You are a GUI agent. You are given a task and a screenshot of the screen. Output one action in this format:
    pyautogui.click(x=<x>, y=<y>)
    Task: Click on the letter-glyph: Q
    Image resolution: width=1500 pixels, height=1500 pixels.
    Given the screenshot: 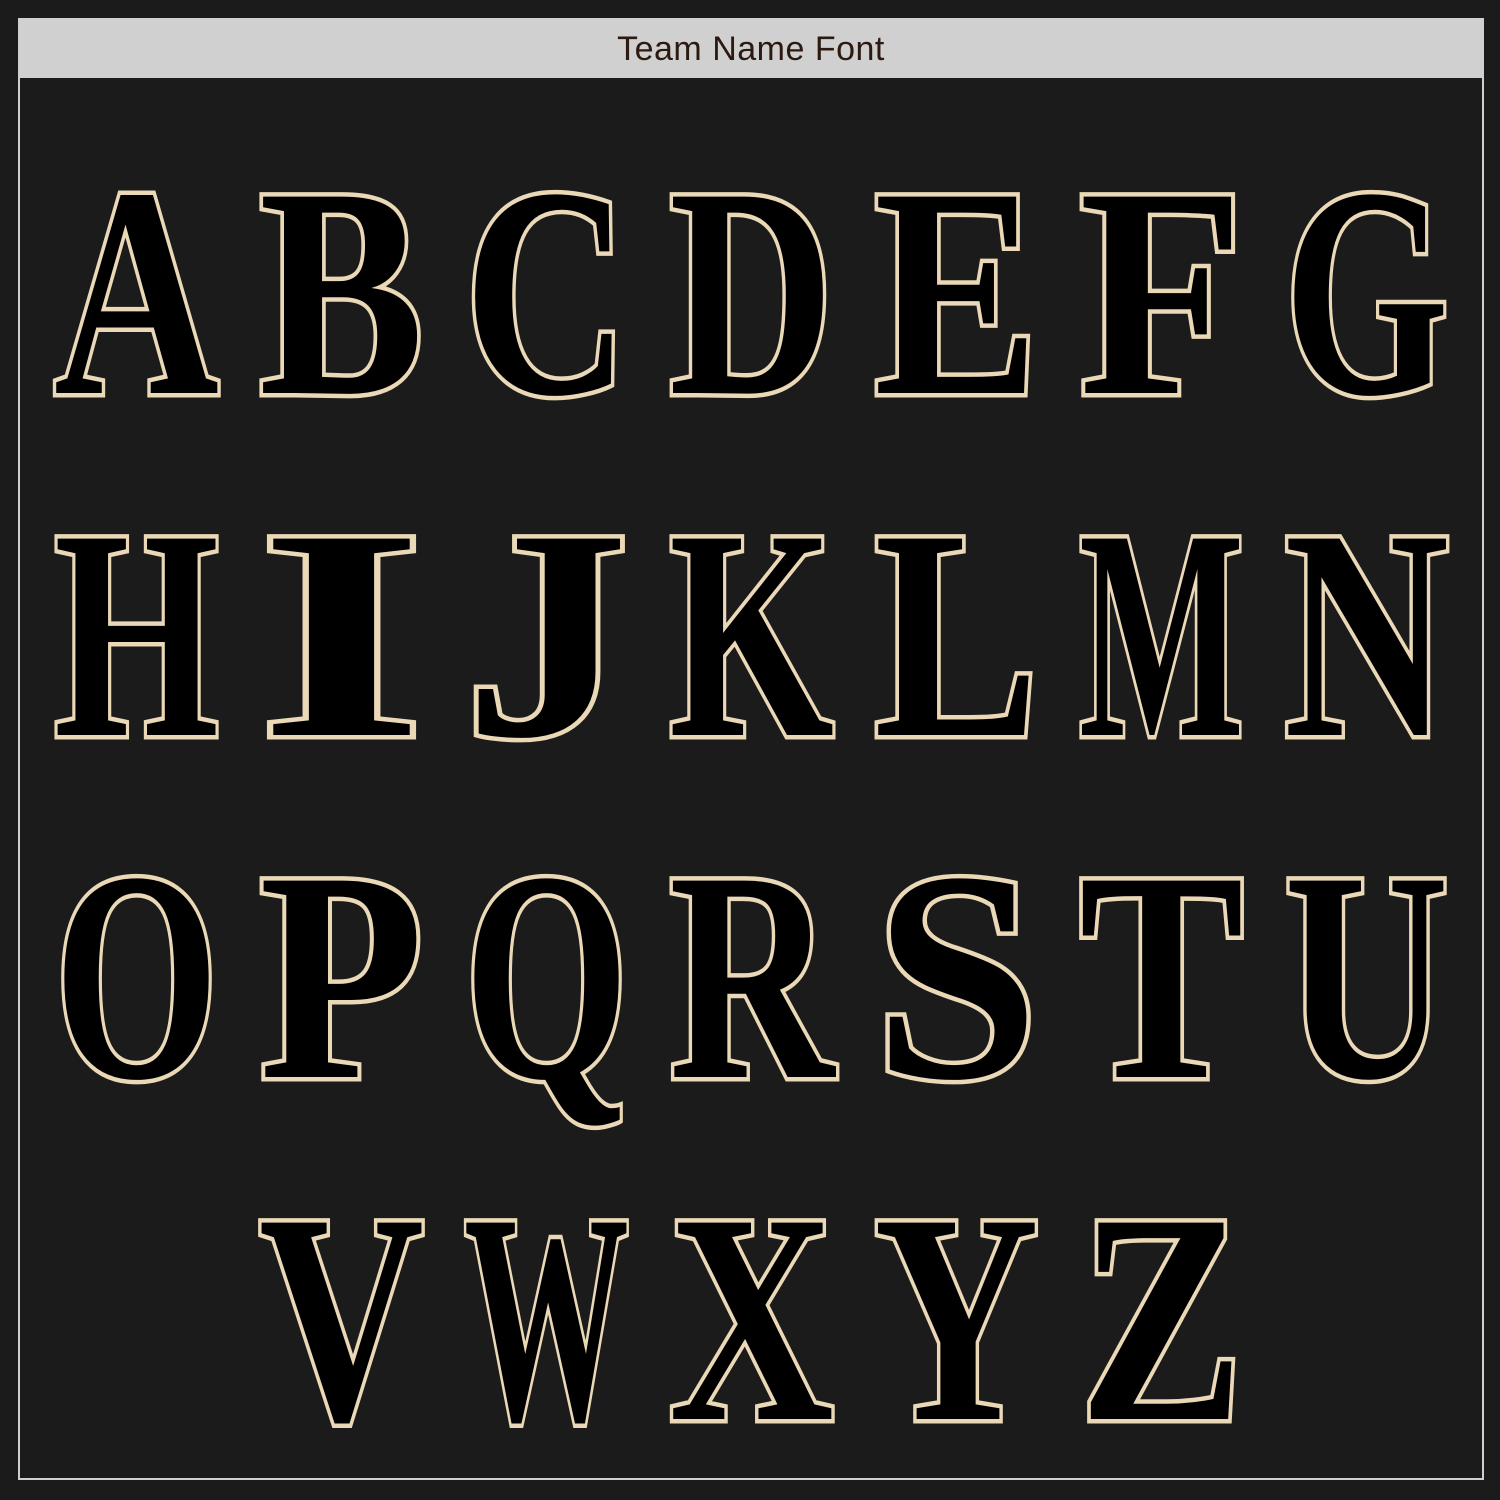 What is the action you would take?
    pyautogui.click(x=546, y=976)
    